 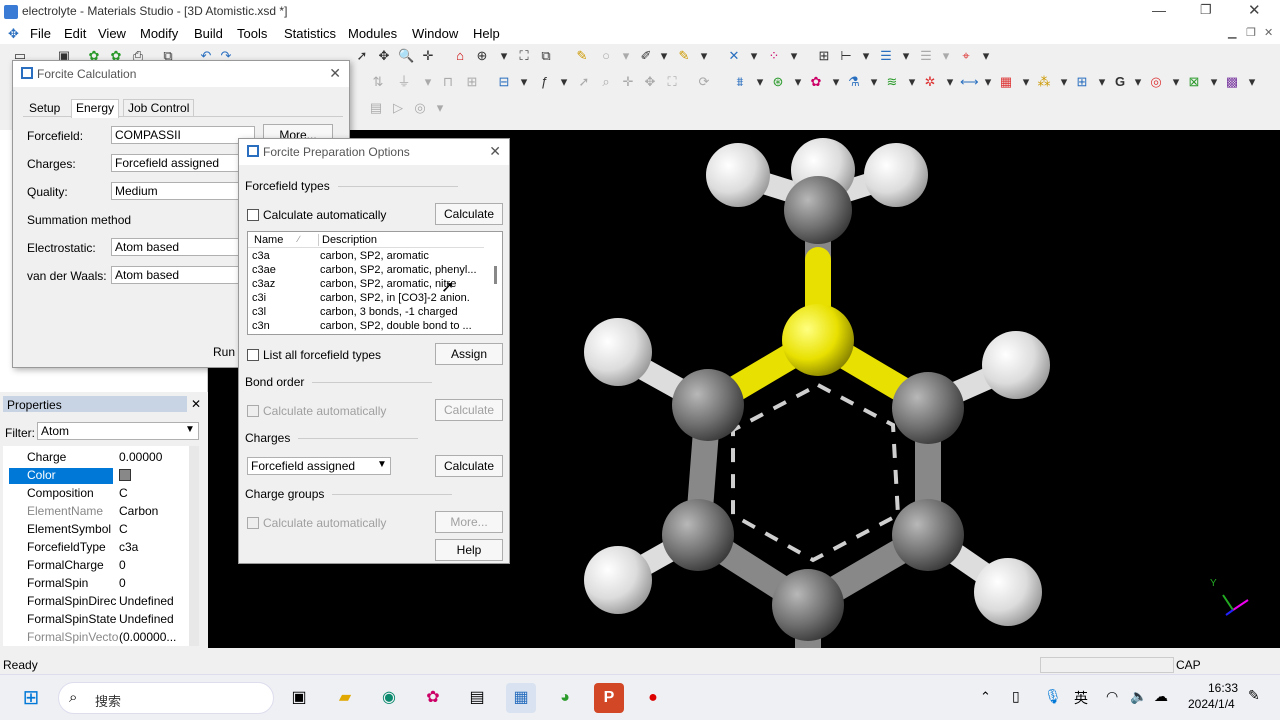 I want to click on file-explorer-icon: ▰, so click(x=345, y=698).